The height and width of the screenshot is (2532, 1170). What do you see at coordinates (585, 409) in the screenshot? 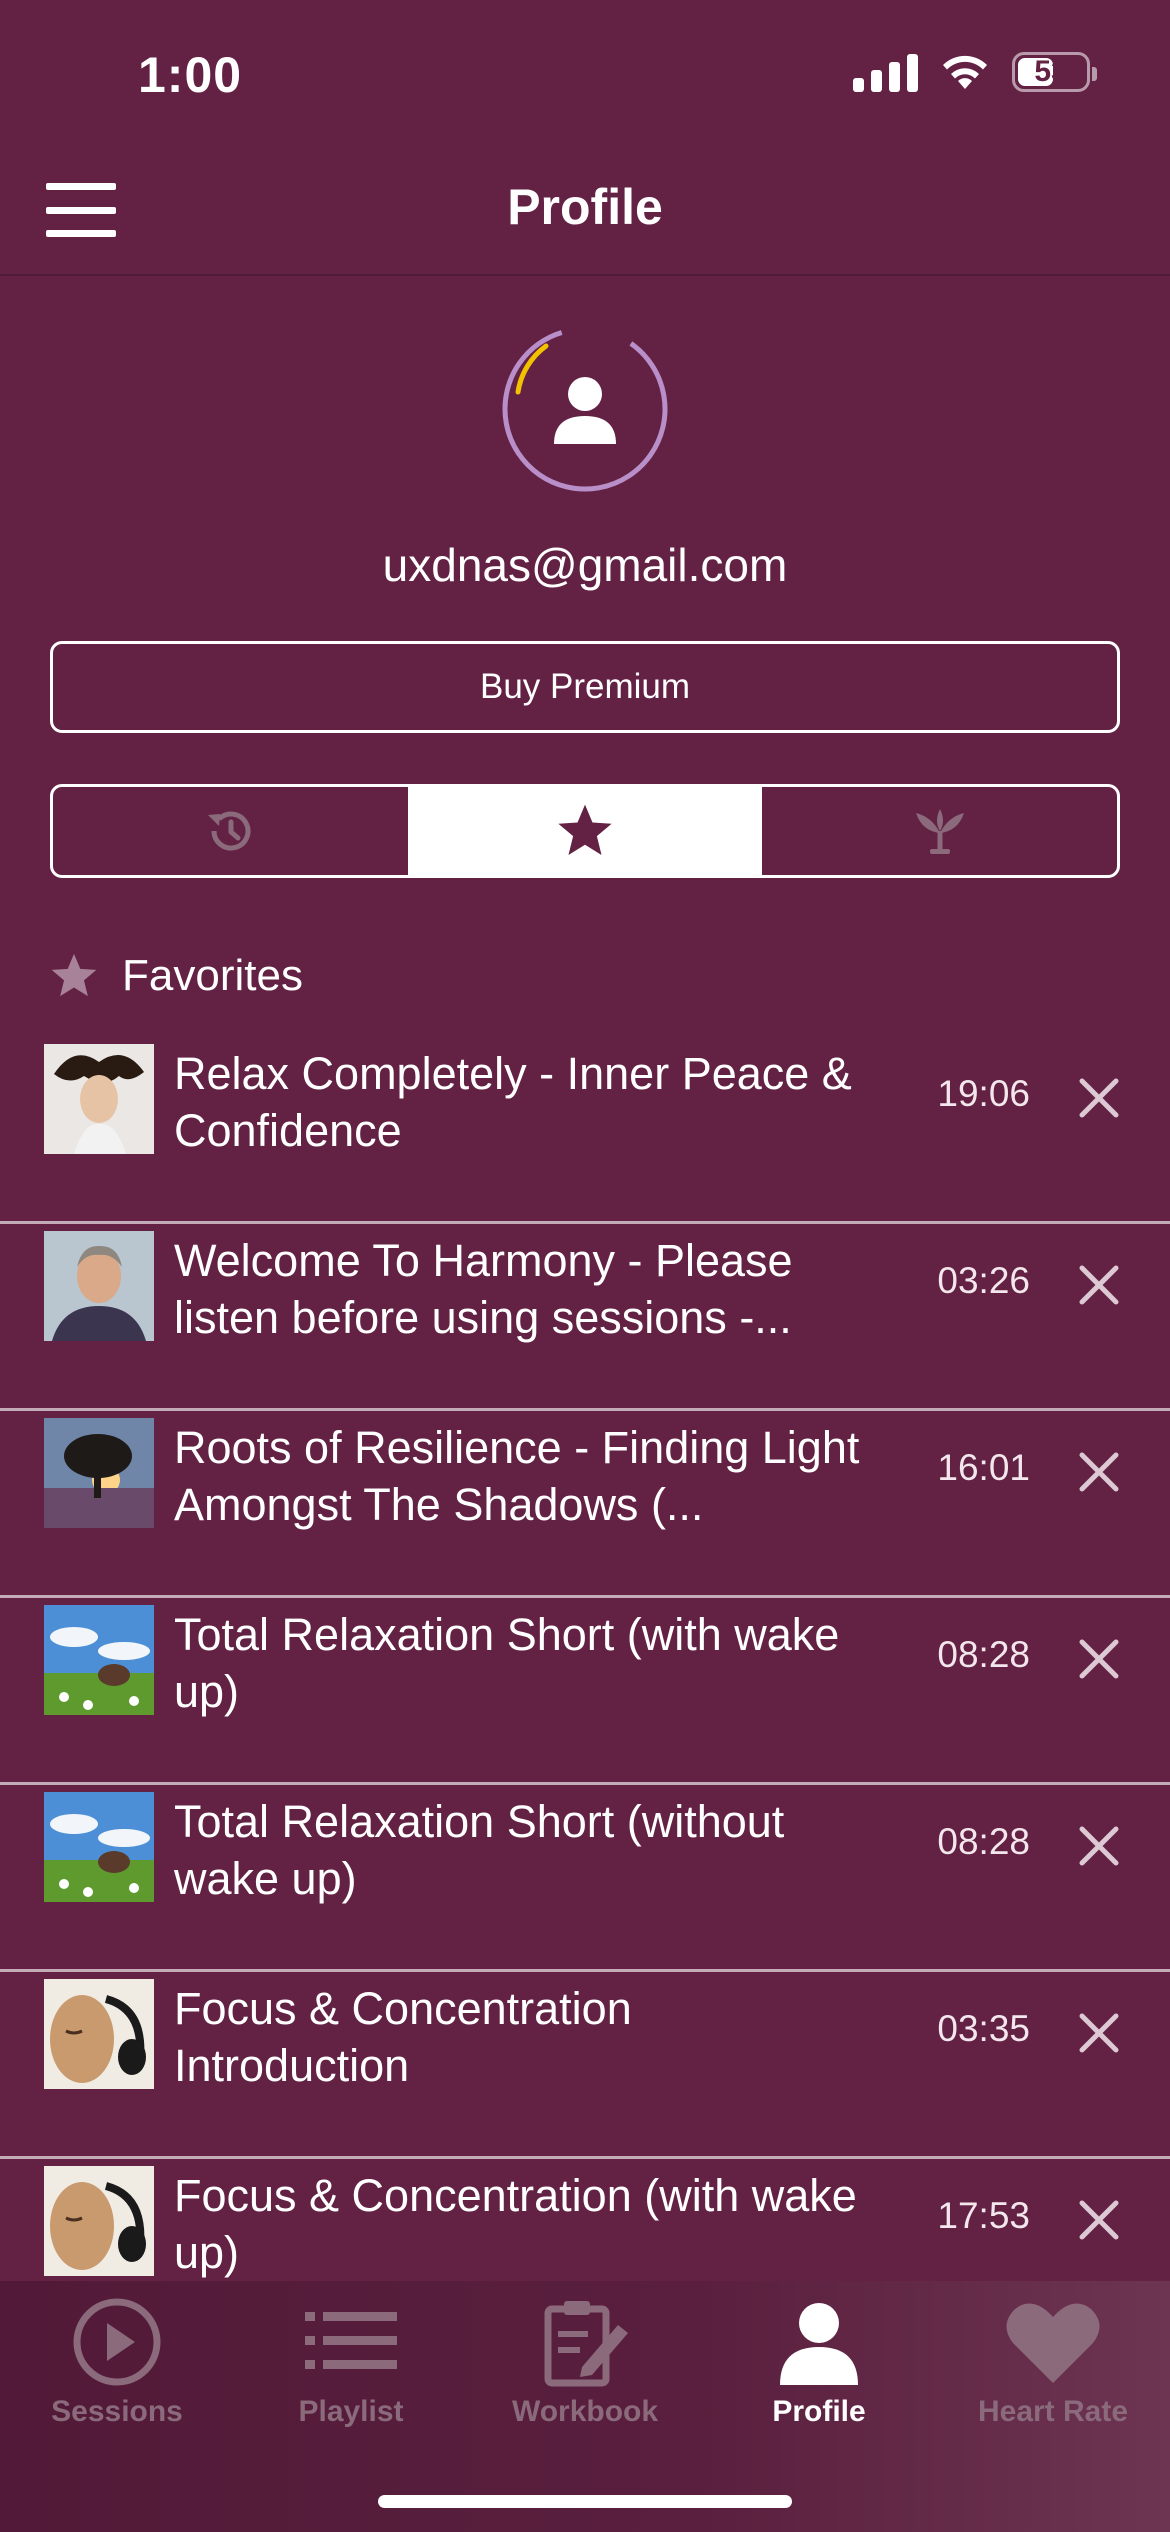
I see `avatar` at bounding box center [585, 409].